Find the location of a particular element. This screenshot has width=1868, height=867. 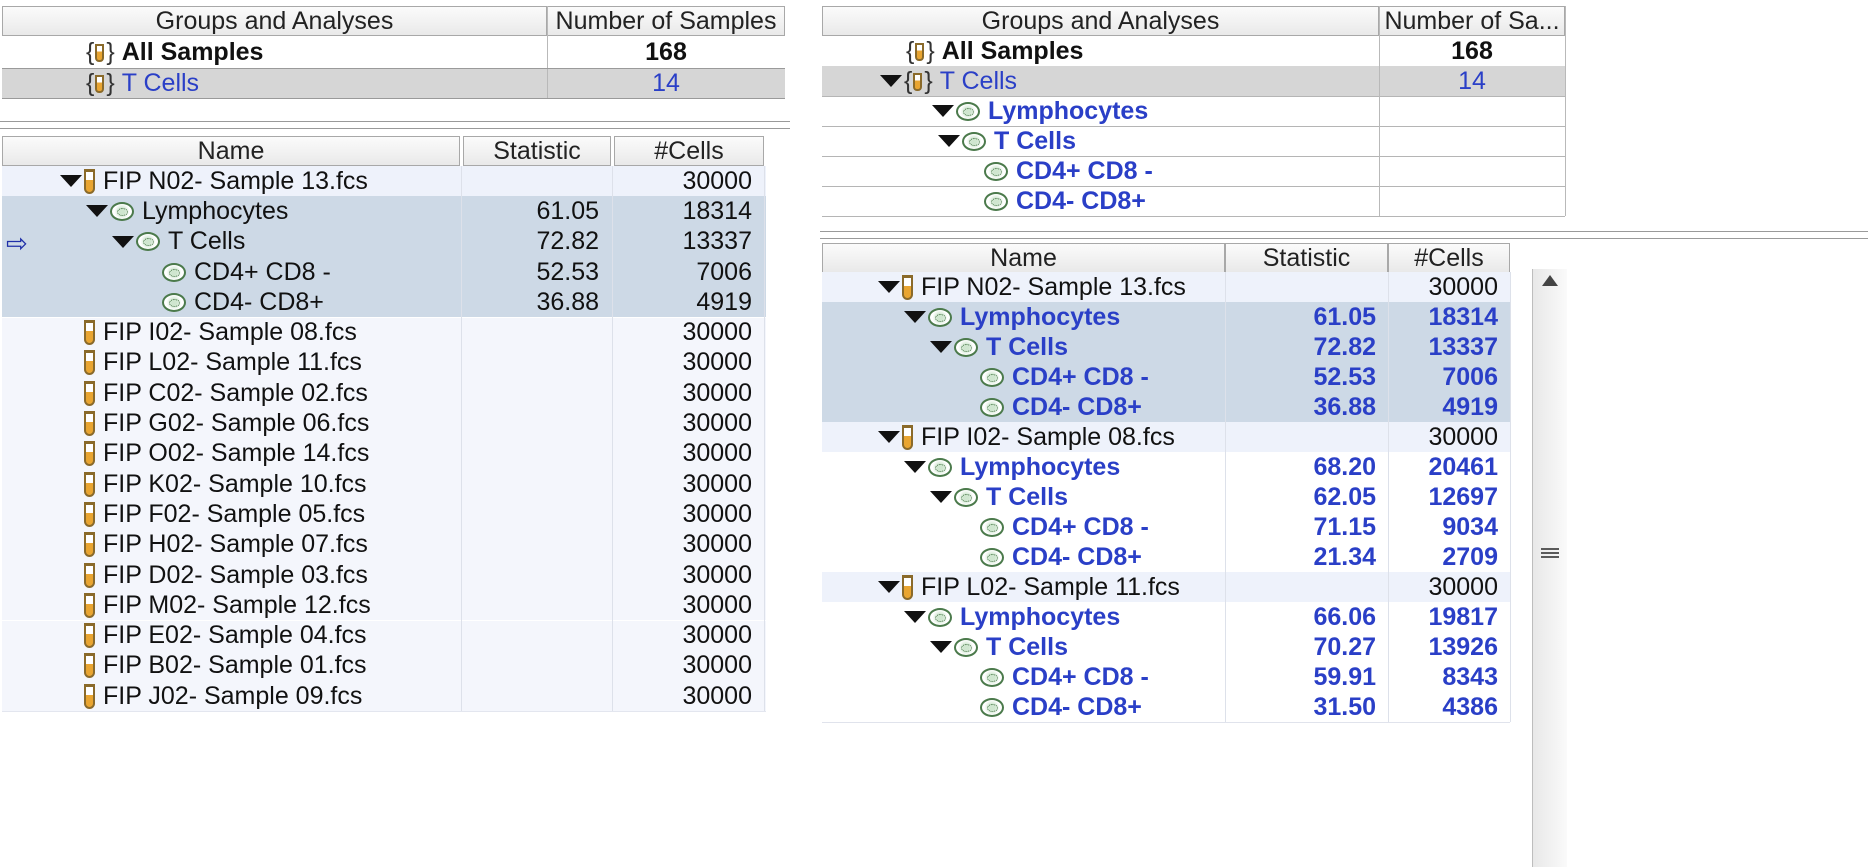

gate-row: T Cells 70.27 13926 is located at coordinates (1166, 647).